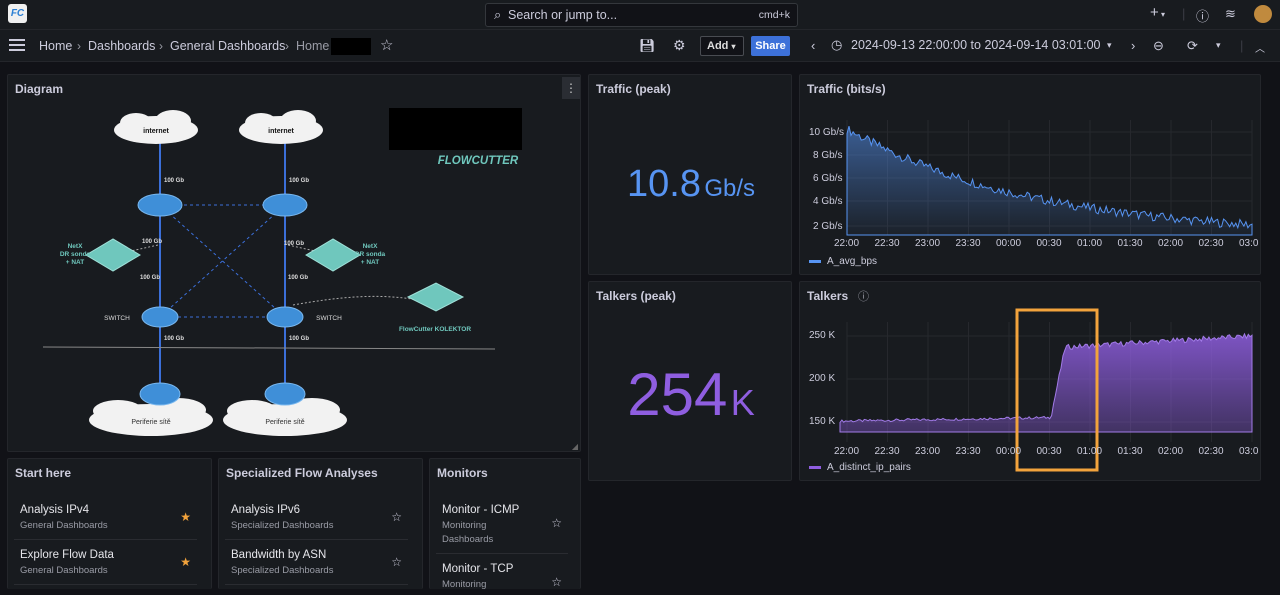  Describe the element at coordinates (1218, 45) in the screenshot. I see `refresh-interval-chevron-icon: ▾` at that location.